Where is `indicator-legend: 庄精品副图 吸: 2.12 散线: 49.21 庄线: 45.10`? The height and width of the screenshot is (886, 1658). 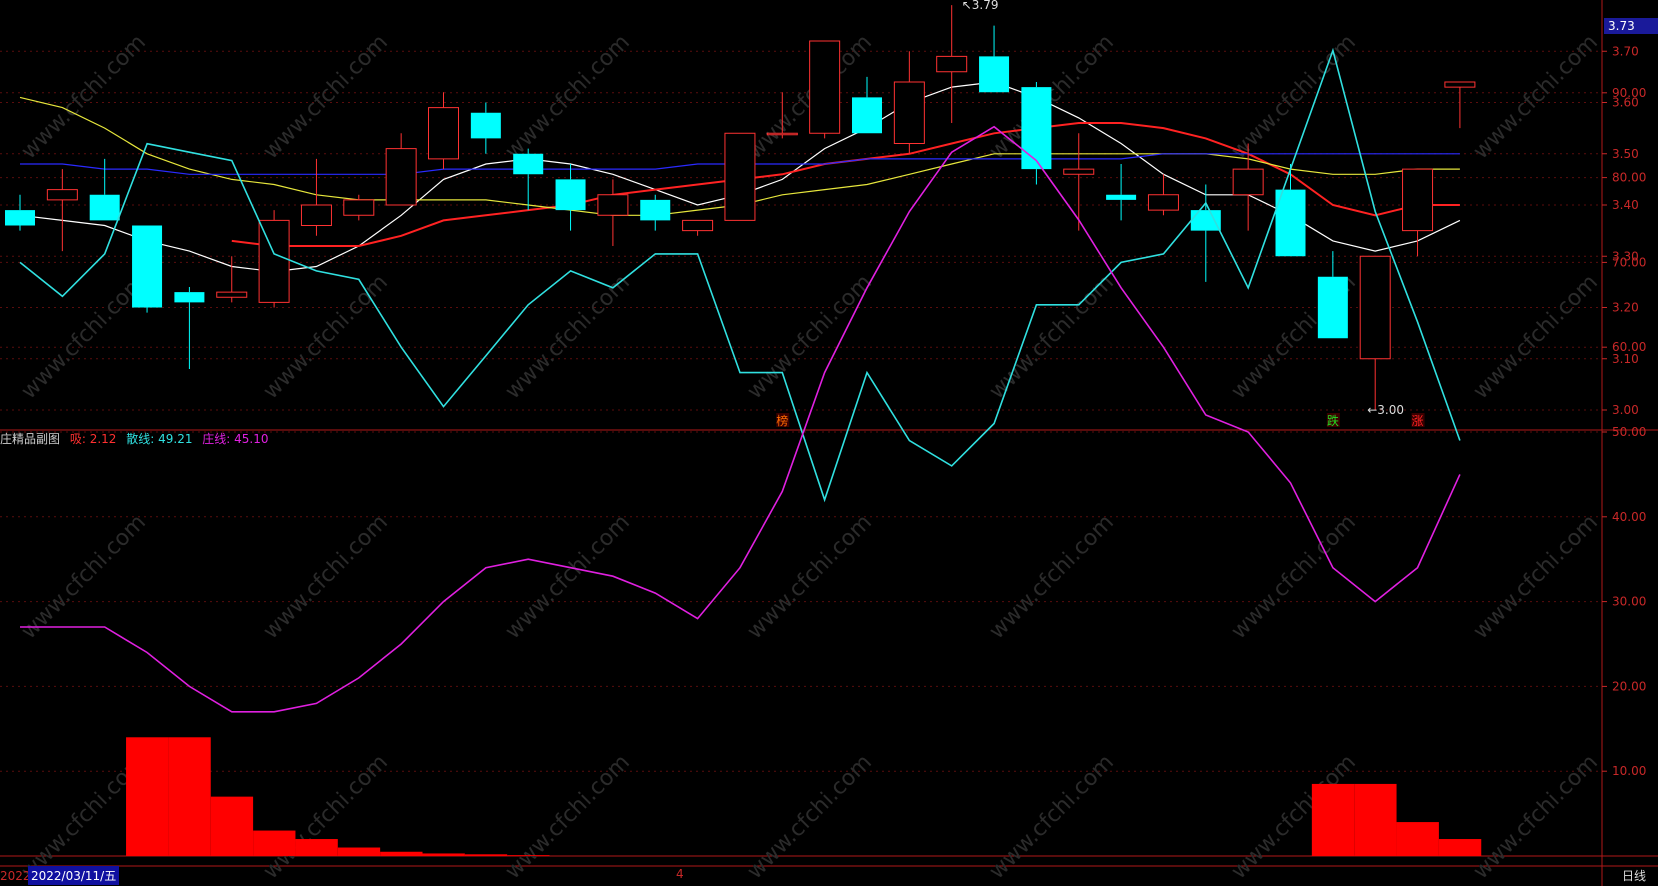 indicator-legend: 庄精品副图 吸: 2.12 散线: 49.21 庄线: 45.10 is located at coordinates (137, 438).